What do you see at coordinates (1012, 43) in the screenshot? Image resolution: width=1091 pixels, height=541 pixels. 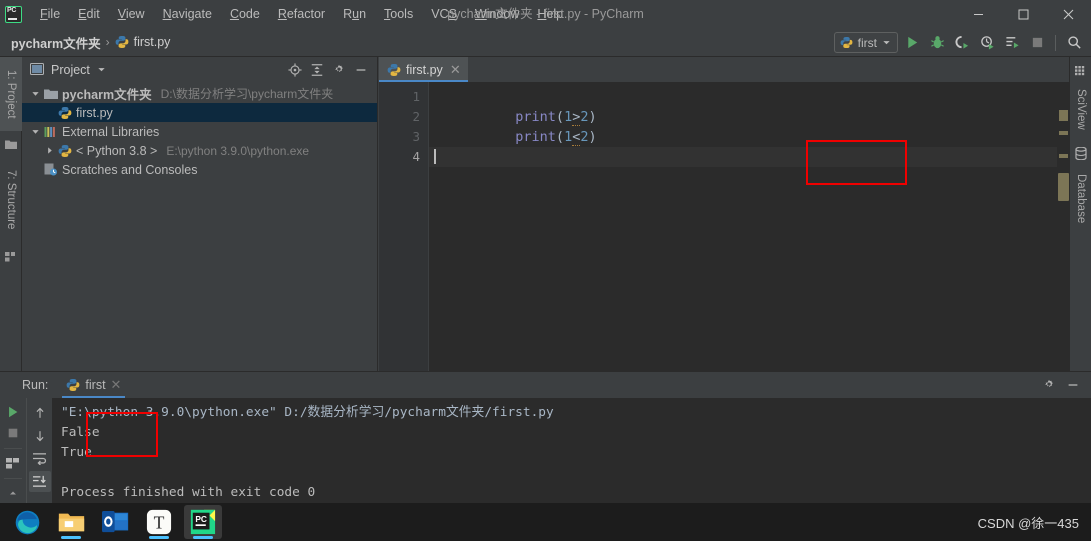 I see `run-tests-button` at bounding box center [1012, 43].